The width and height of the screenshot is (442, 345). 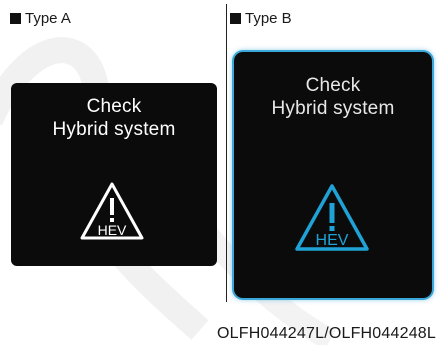 I want to click on type-b-label-text: Type B, so click(x=268, y=18).